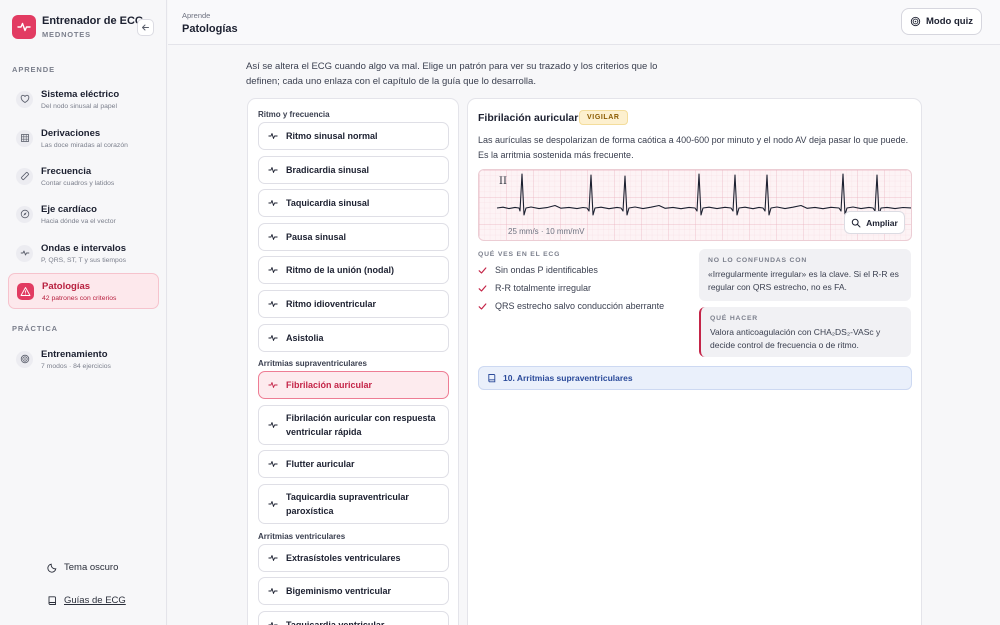 This screenshot has height=625, width=1000. Describe the element at coordinates (503, 181) in the screenshot. I see `ecg-lead-label: II` at that location.